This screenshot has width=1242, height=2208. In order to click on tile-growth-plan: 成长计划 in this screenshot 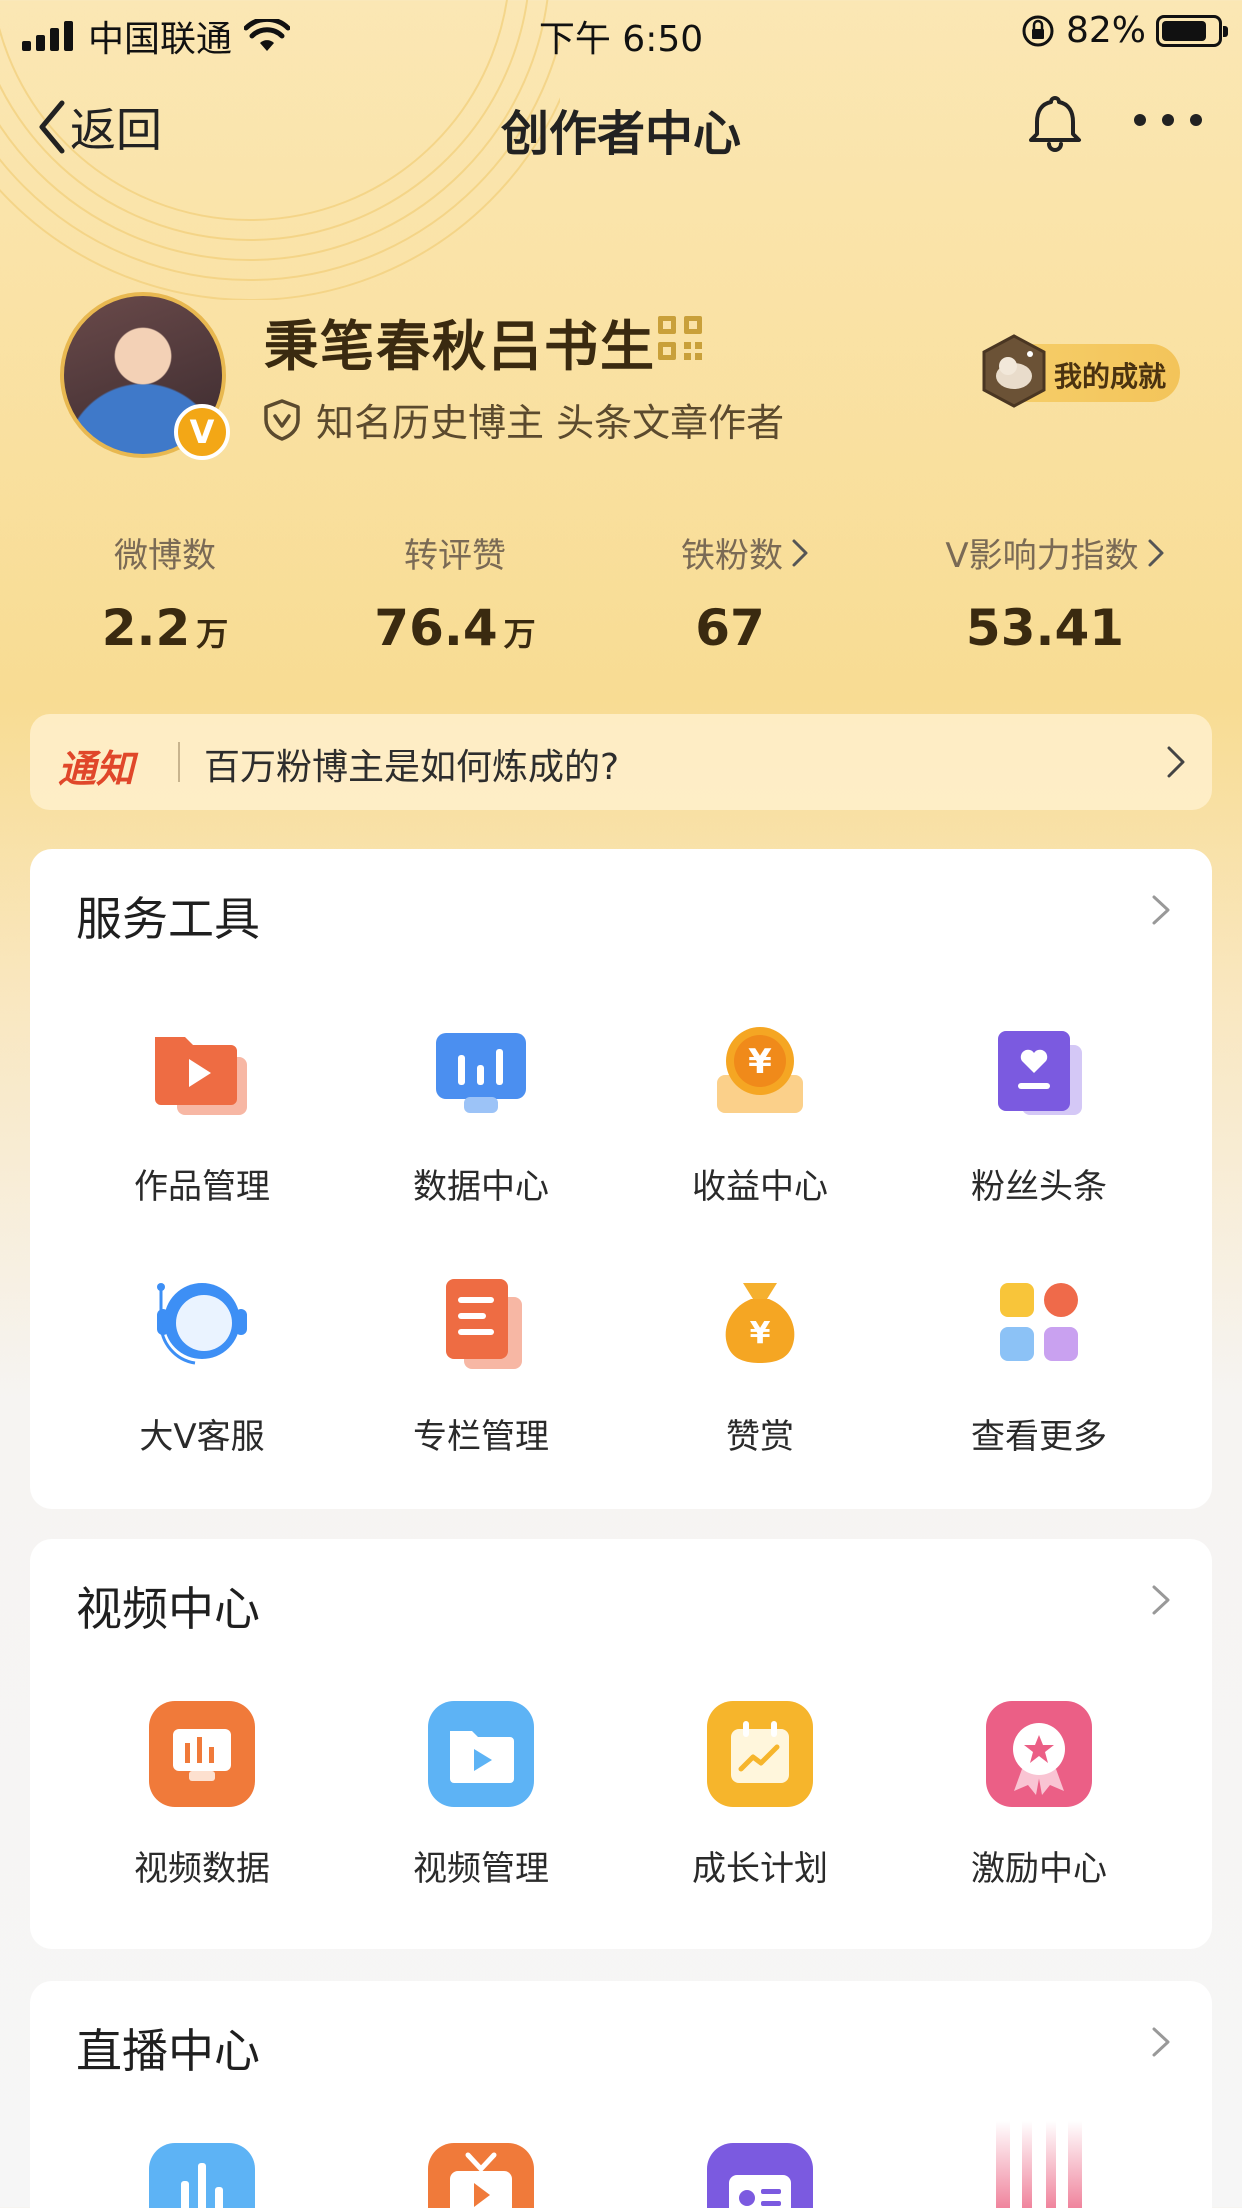, I will do `click(760, 1794)`.